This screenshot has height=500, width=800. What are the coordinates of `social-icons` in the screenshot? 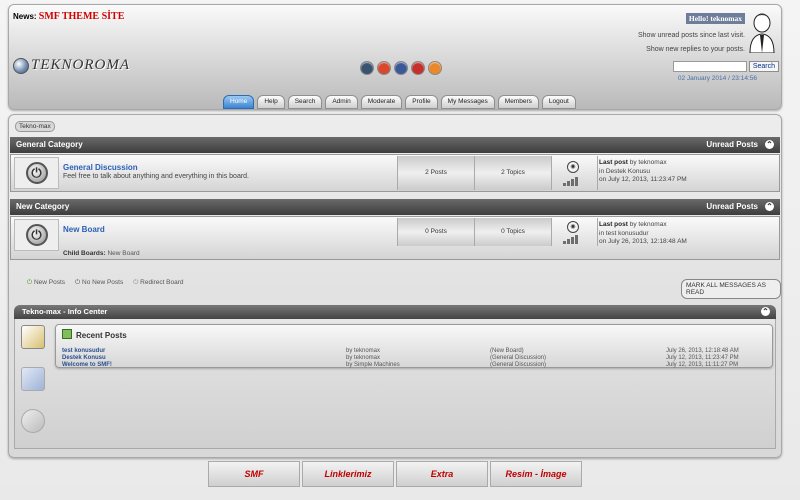 It's located at (401, 68).